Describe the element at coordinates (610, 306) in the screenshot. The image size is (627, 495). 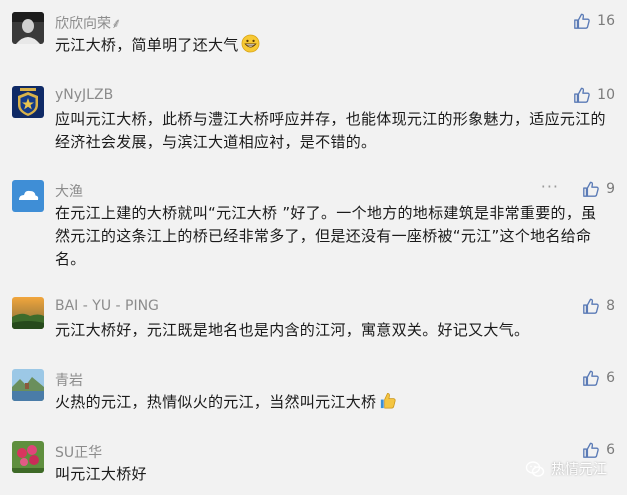
I see `like-count: 8` at that location.